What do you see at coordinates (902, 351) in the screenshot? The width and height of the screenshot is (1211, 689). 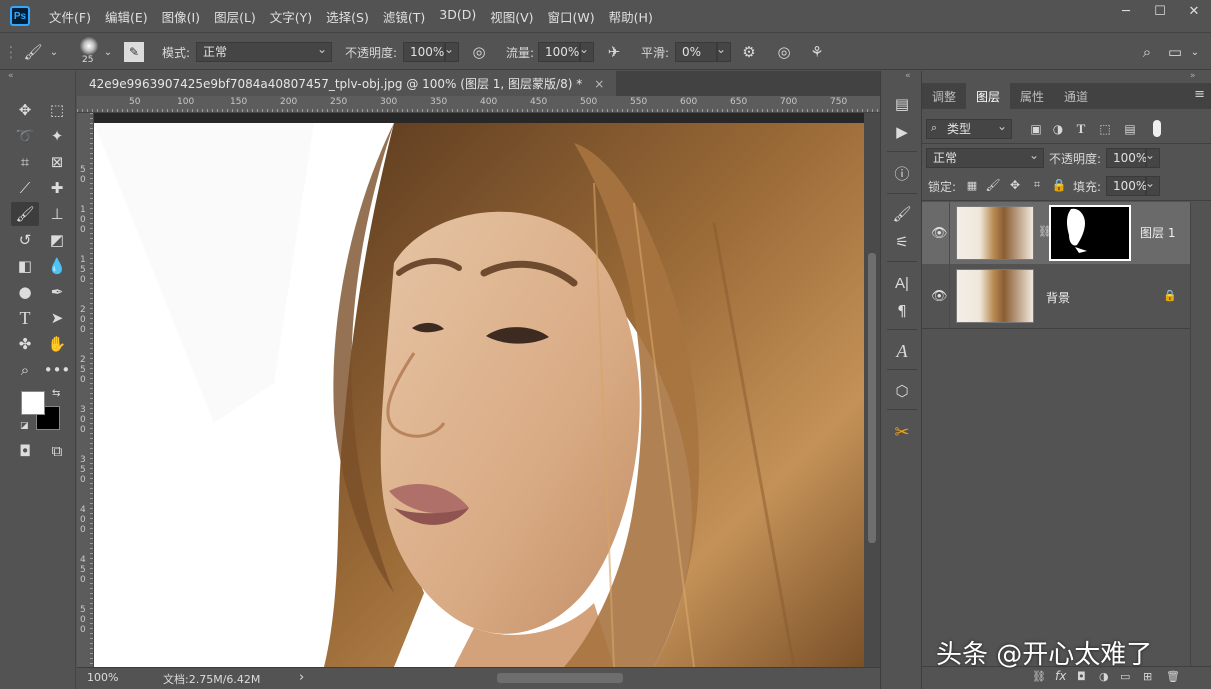 I see `glyphs-panel-icon: A` at bounding box center [902, 351].